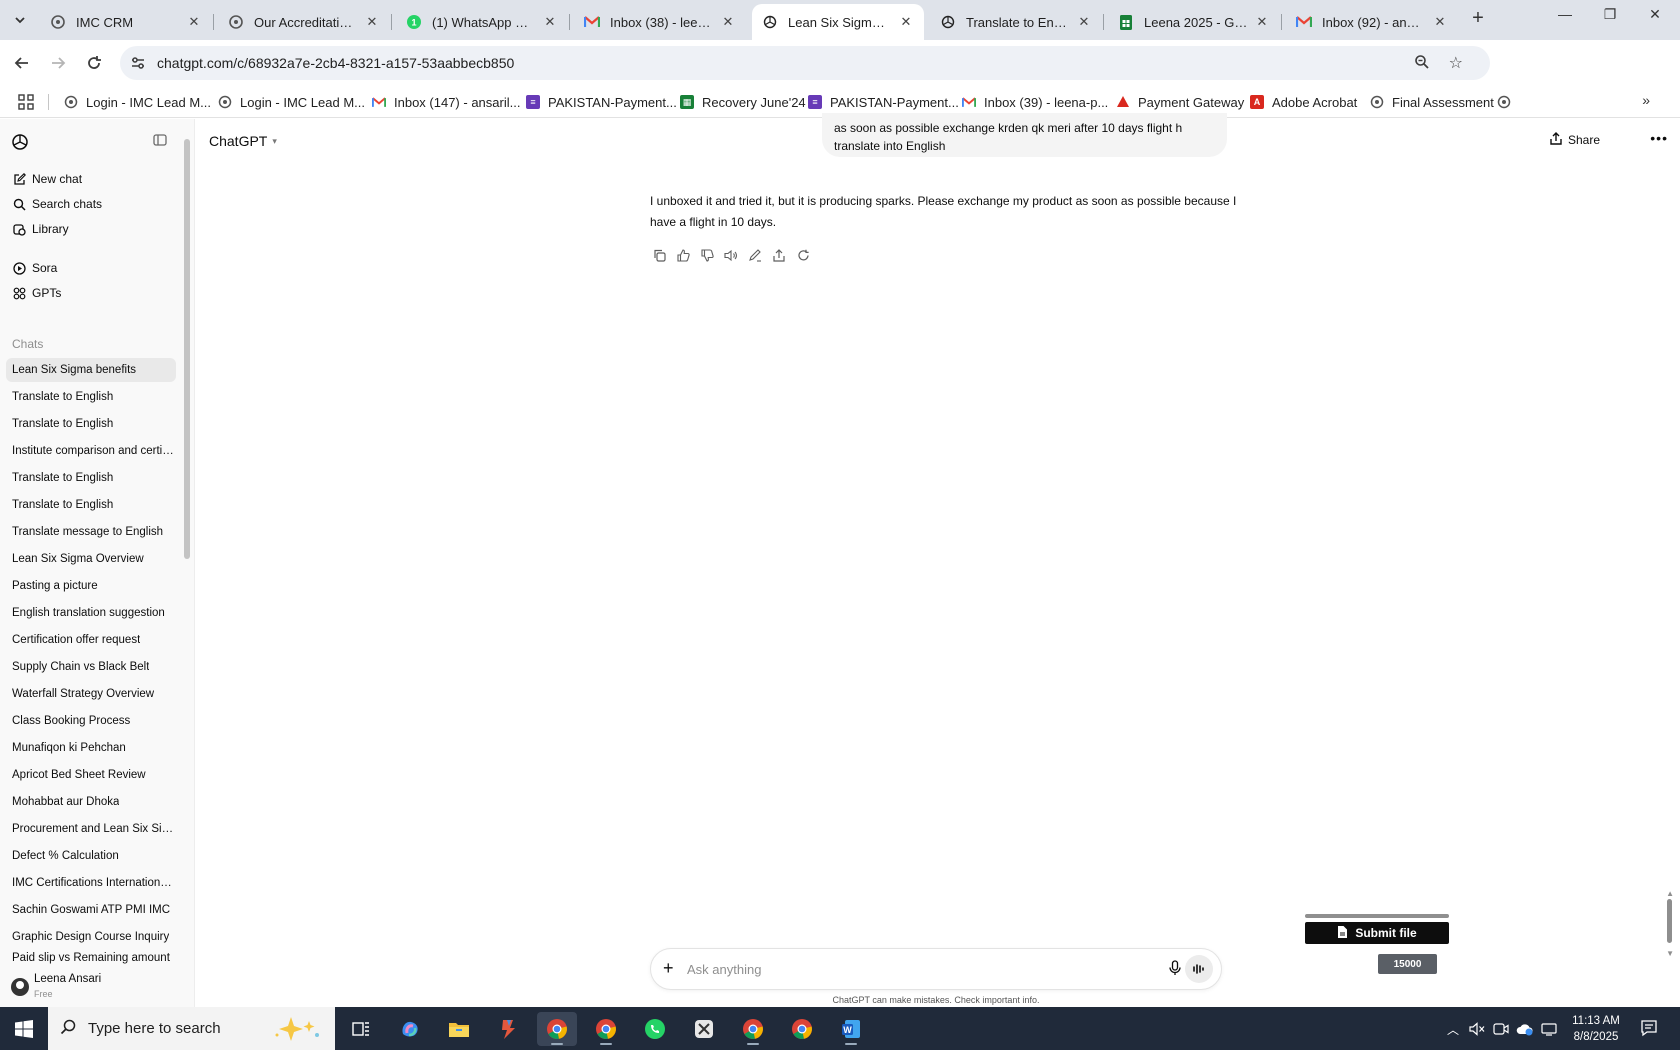  I want to click on bookmark-star-icon: ☆, so click(1456, 63).